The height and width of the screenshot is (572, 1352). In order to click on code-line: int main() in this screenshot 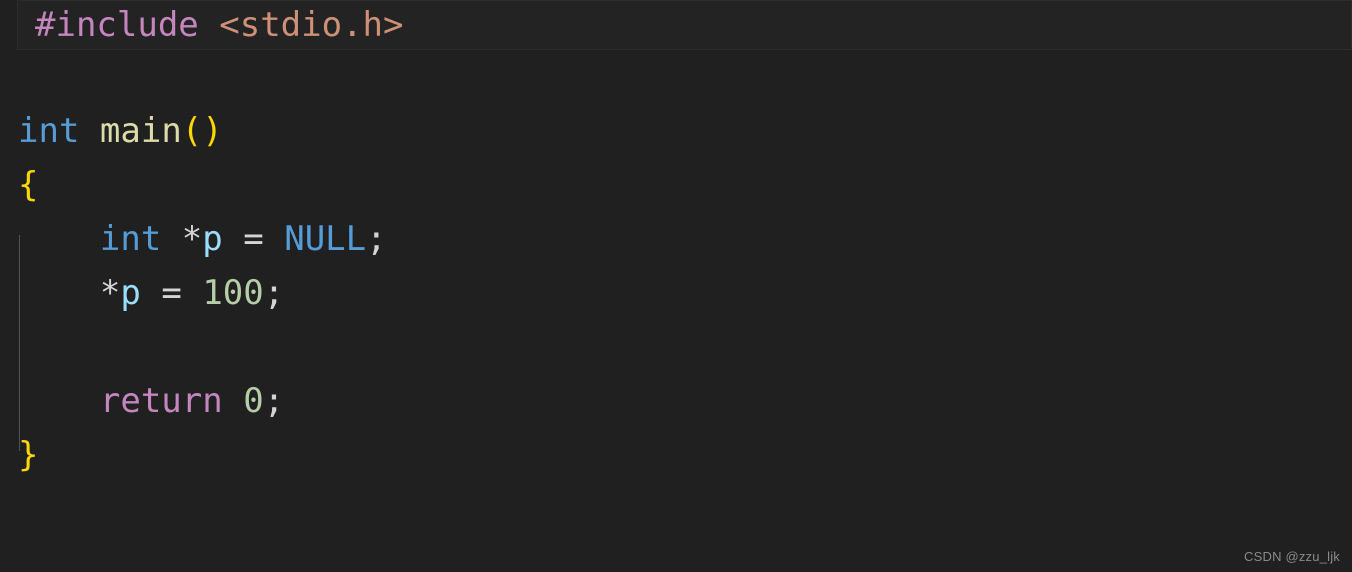, I will do `click(676, 131)`.